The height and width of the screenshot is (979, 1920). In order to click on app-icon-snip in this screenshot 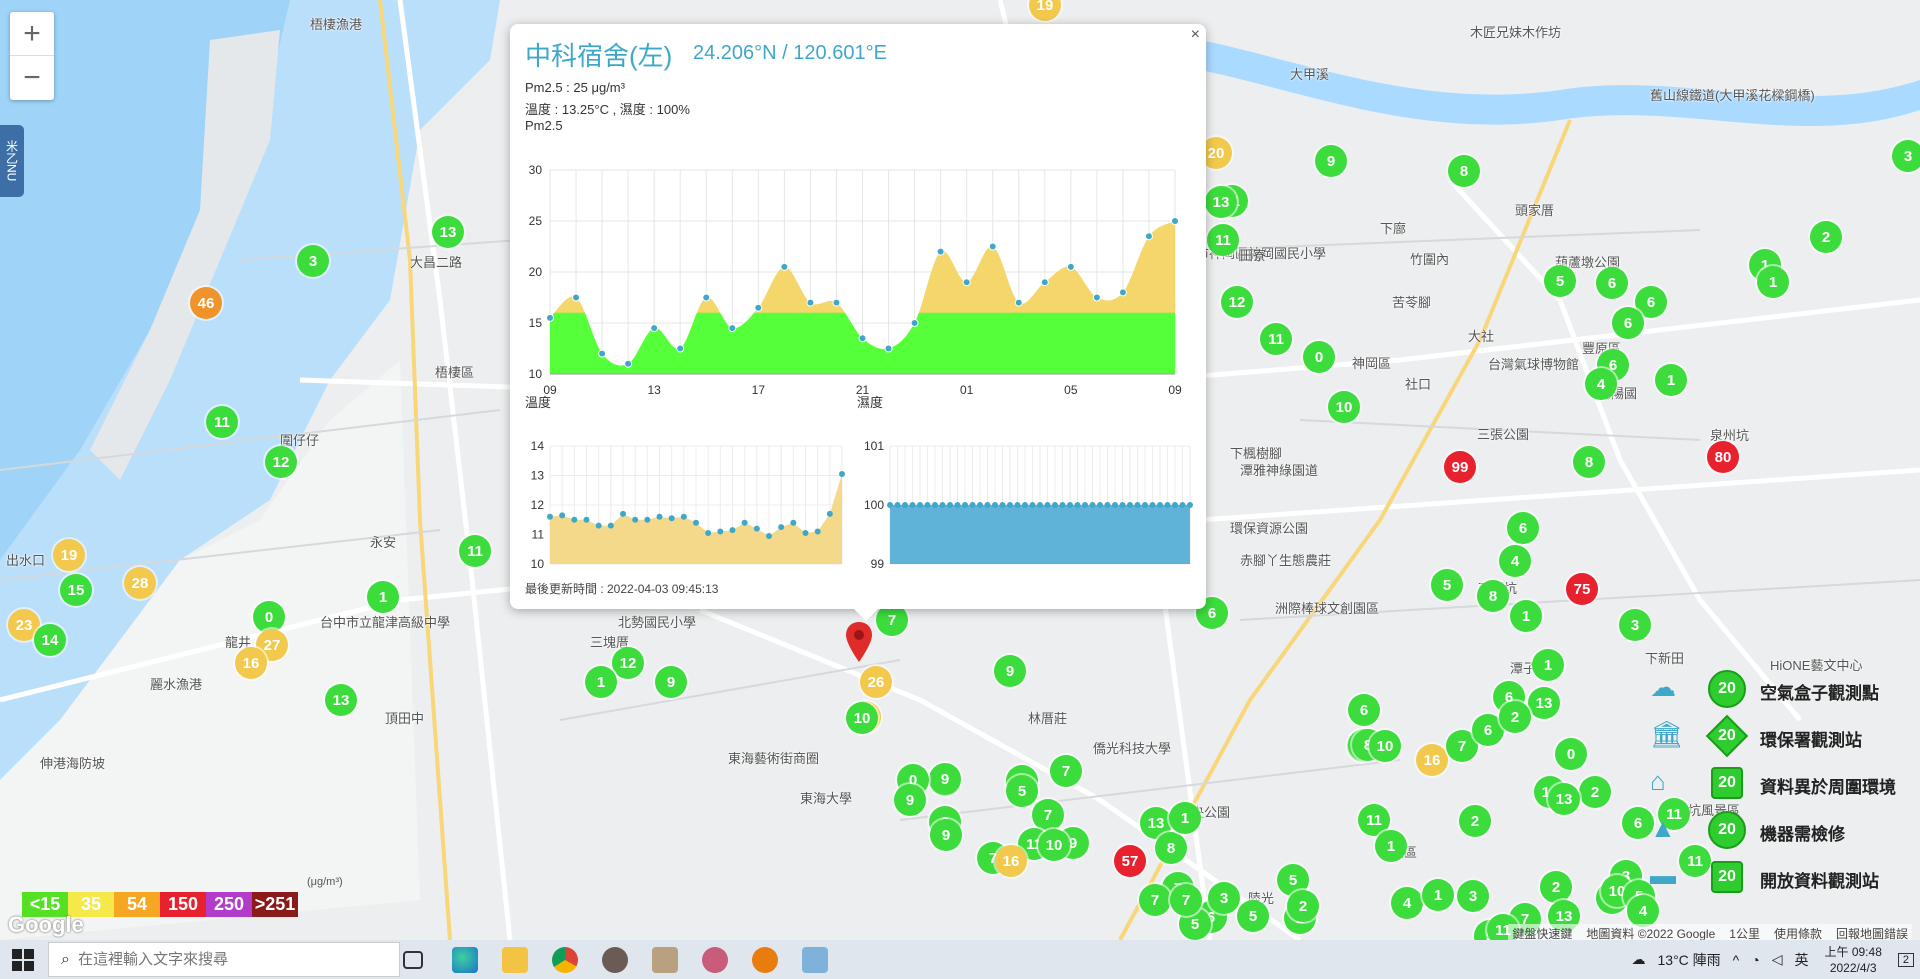, I will do `click(715, 960)`.